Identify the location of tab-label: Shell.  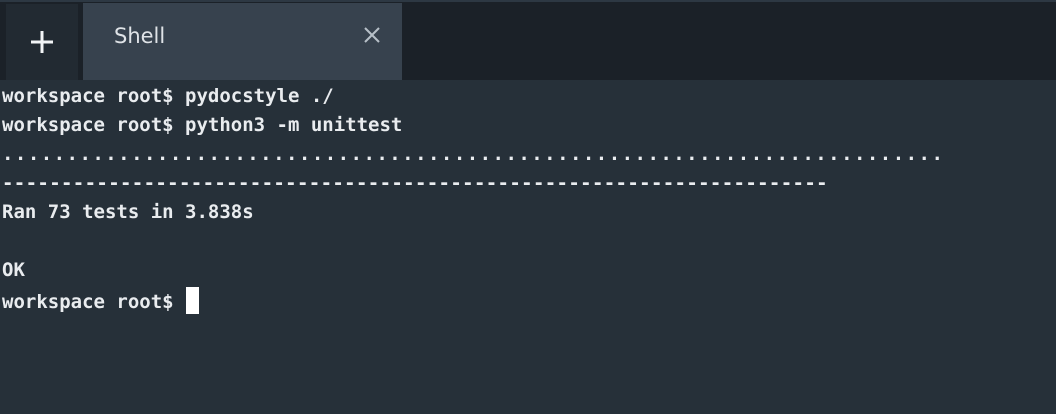
(140, 36).